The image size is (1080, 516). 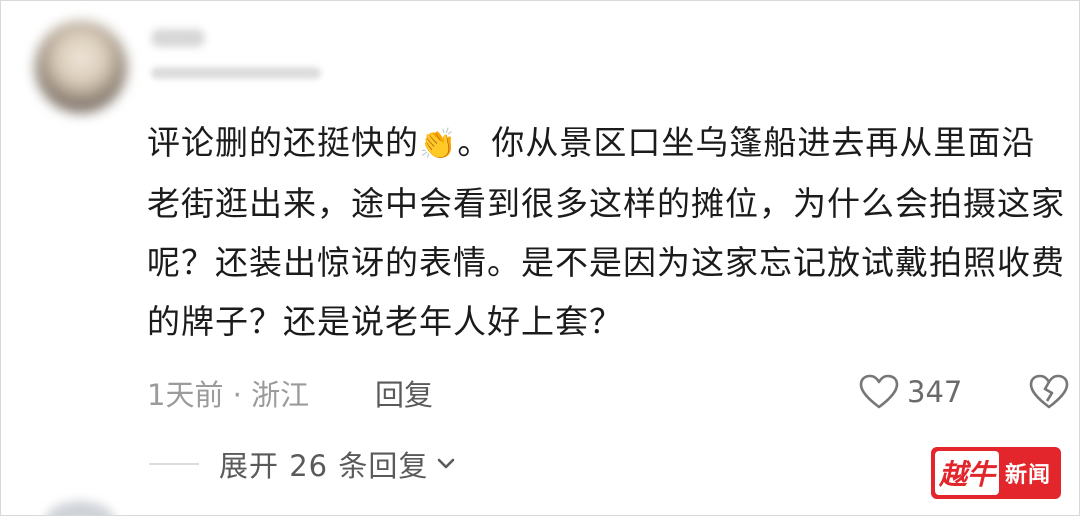 What do you see at coordinates (228, 395) in the screenshot?
I see `comment-time-location: 1天前 · 浙江` at bounding box center [228, 395].